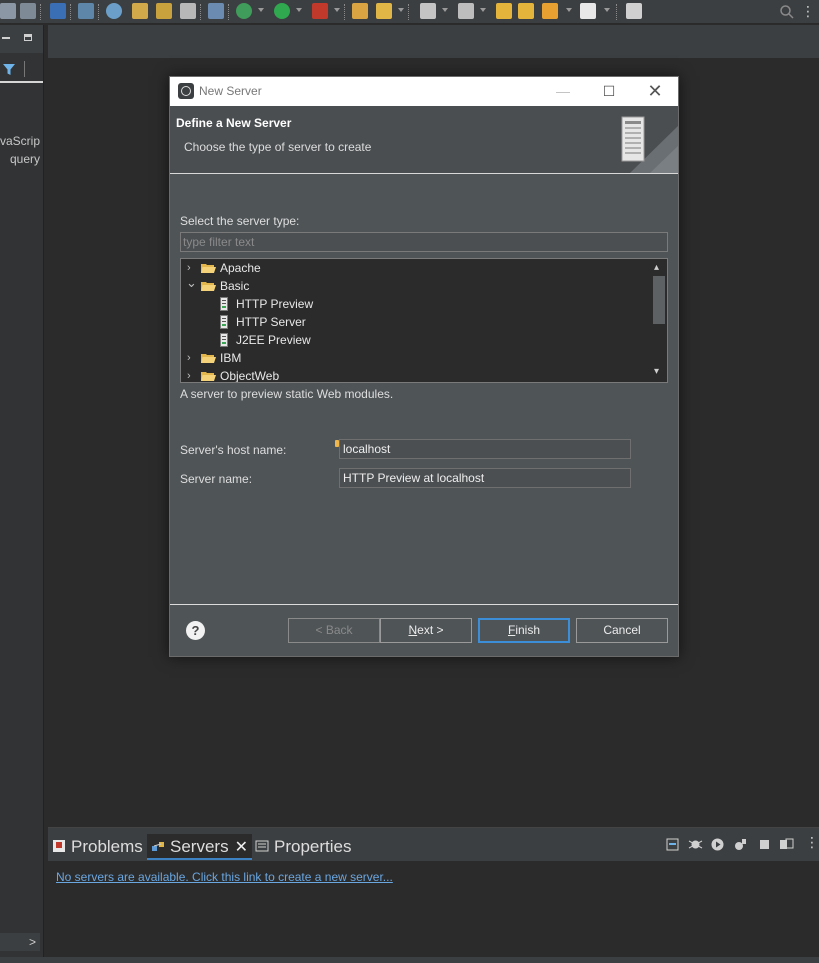 The height and width of the screenshot is (963, 819). I want to click on back-dropdown-icon, so click(569, 10).